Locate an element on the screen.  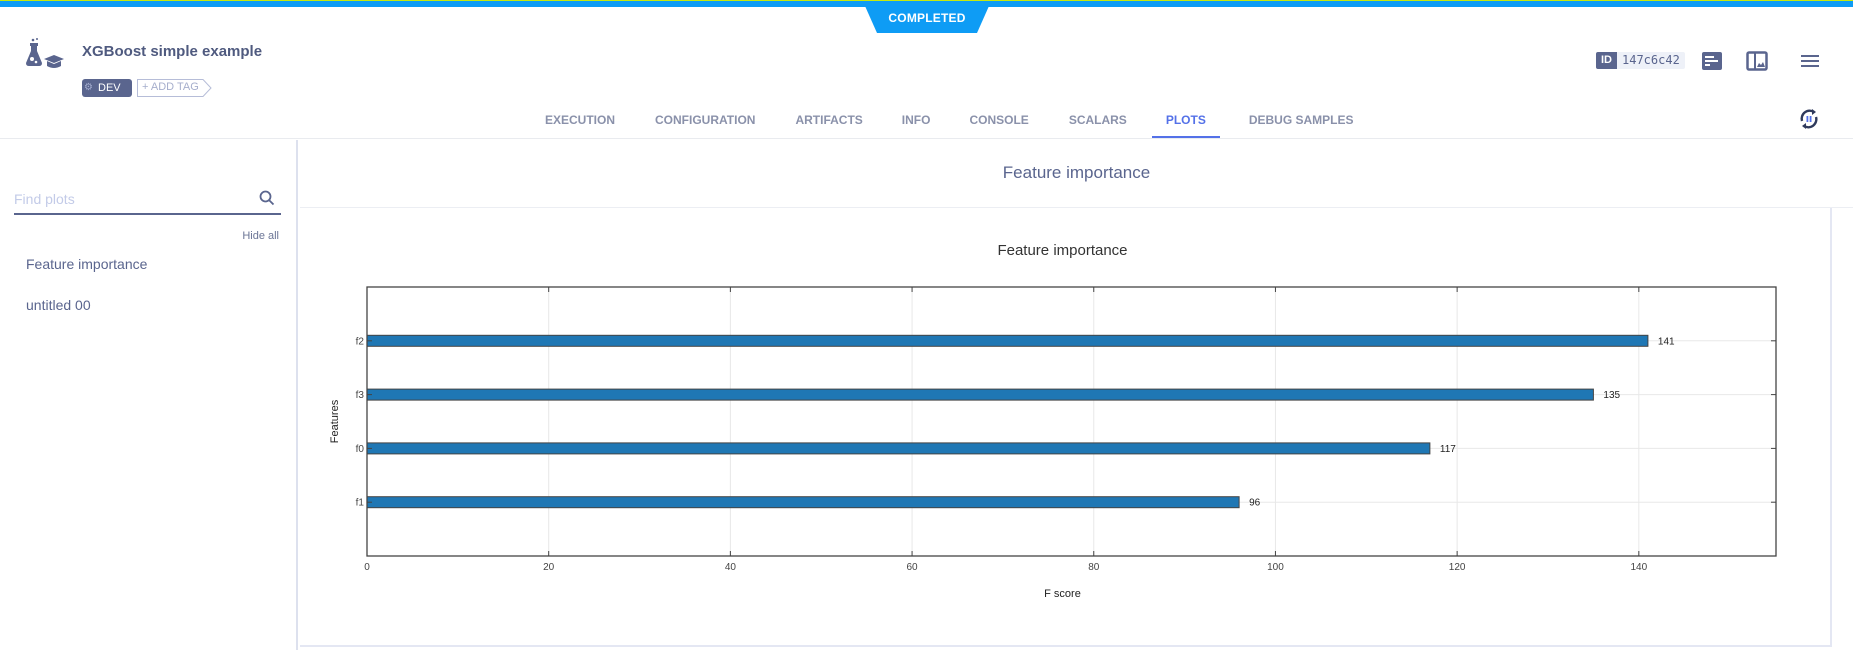
data-label-f0: 117 is located at coordinates (1448, 449).